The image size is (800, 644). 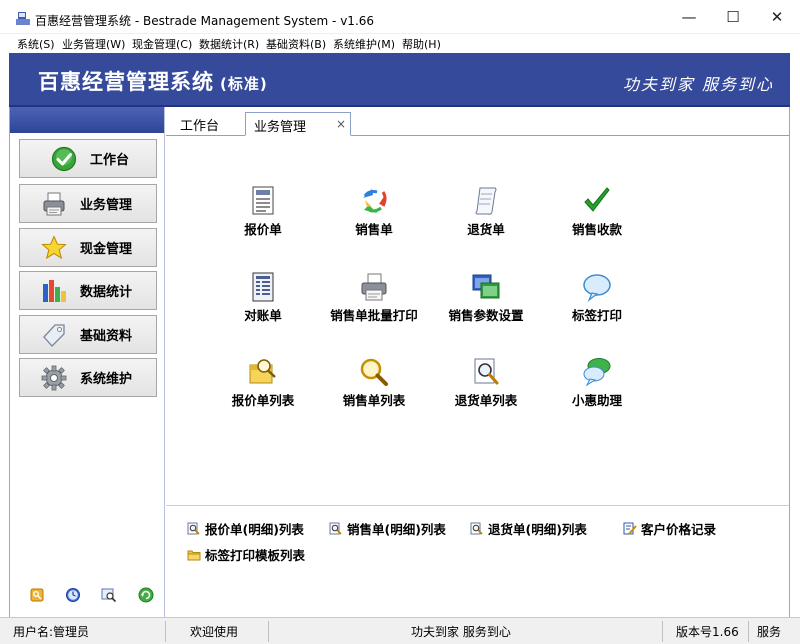 What do you see at coordinates (54, 378) in the screenshot?
I see `gear-icon` at bounding box center [54, 378].